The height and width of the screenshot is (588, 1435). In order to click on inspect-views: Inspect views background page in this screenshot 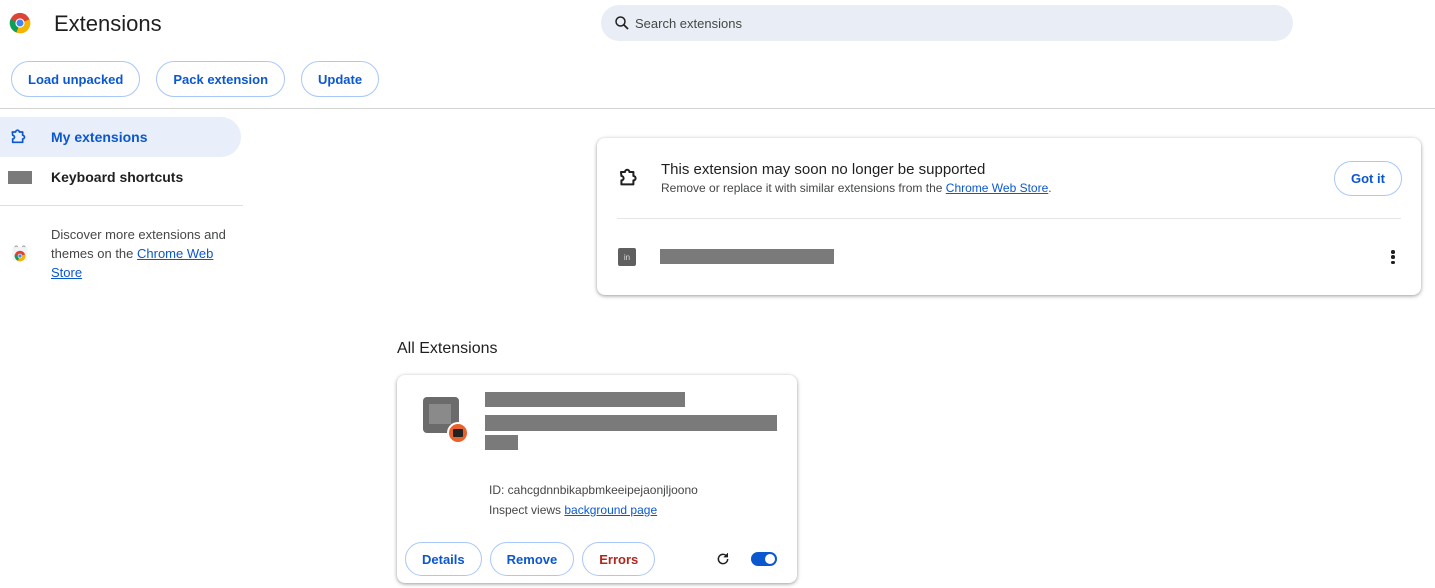, I will do `click(573, 510)`.